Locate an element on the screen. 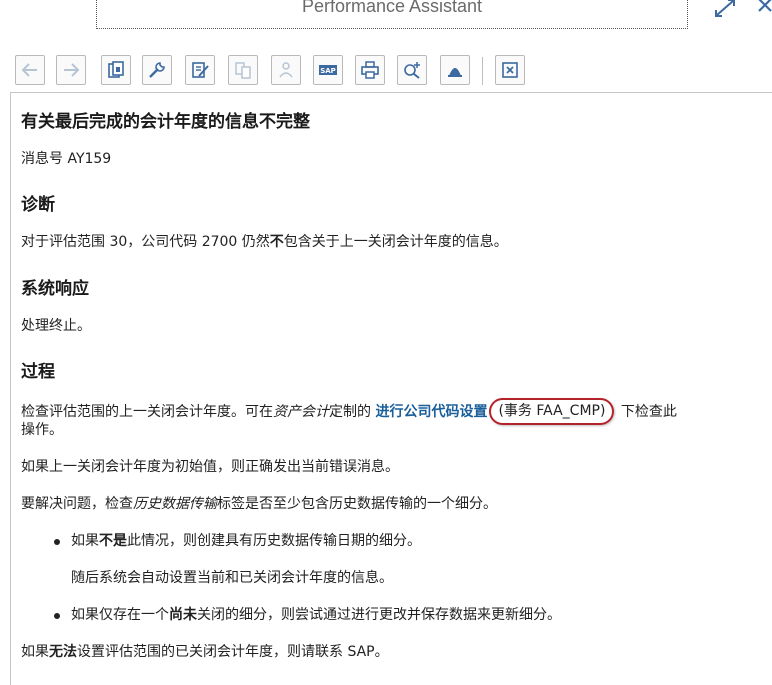  document-links-button is located at coordinates (243, 70).